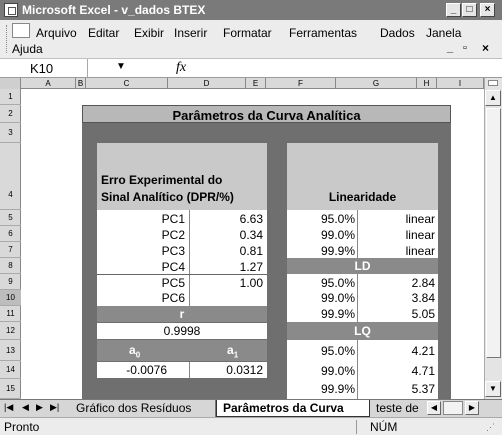  Describe the element at coordinates (81, 83) in the screenshot. I see `column-header: B` at that location.